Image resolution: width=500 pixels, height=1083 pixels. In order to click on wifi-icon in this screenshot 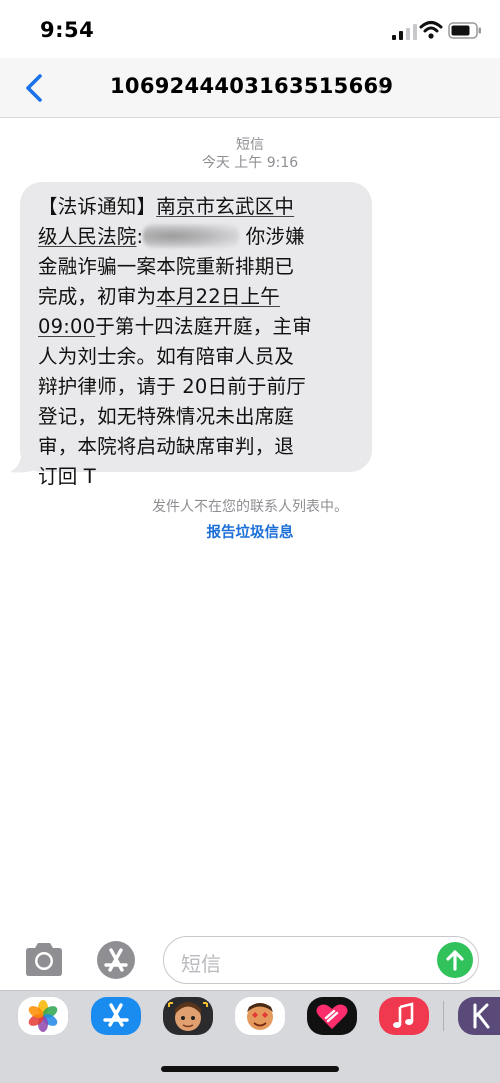, I will do `click(431, 30)`.